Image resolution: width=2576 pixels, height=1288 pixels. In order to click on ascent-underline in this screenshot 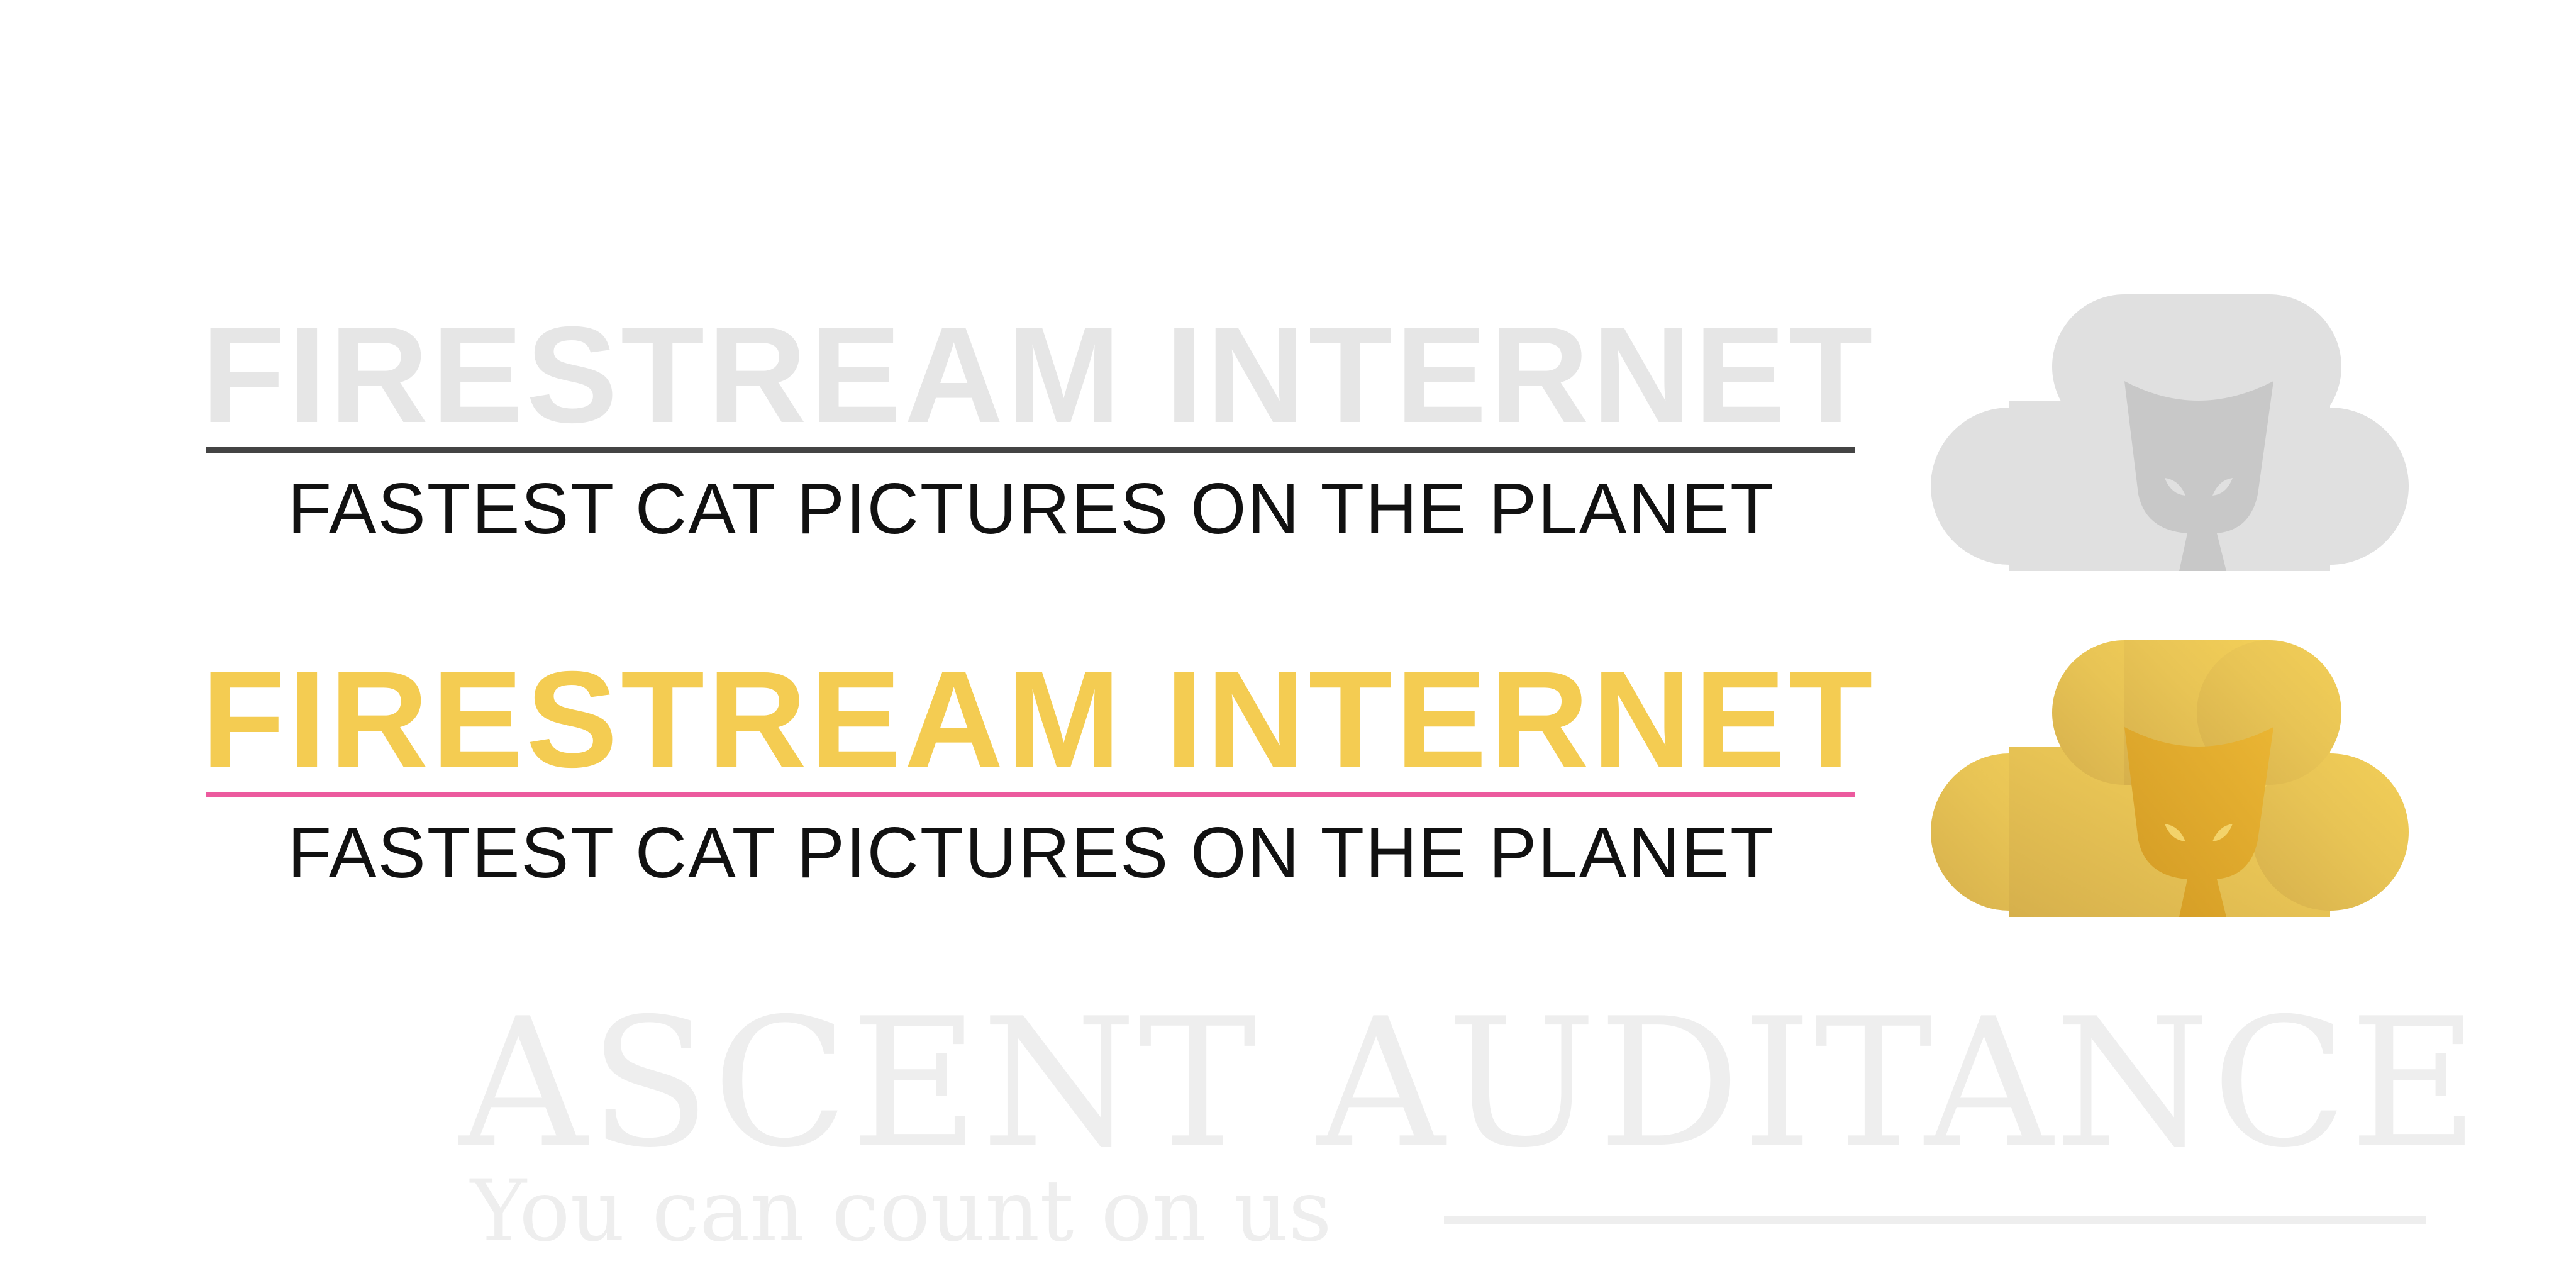, I will do `click(1935, 1220)`.